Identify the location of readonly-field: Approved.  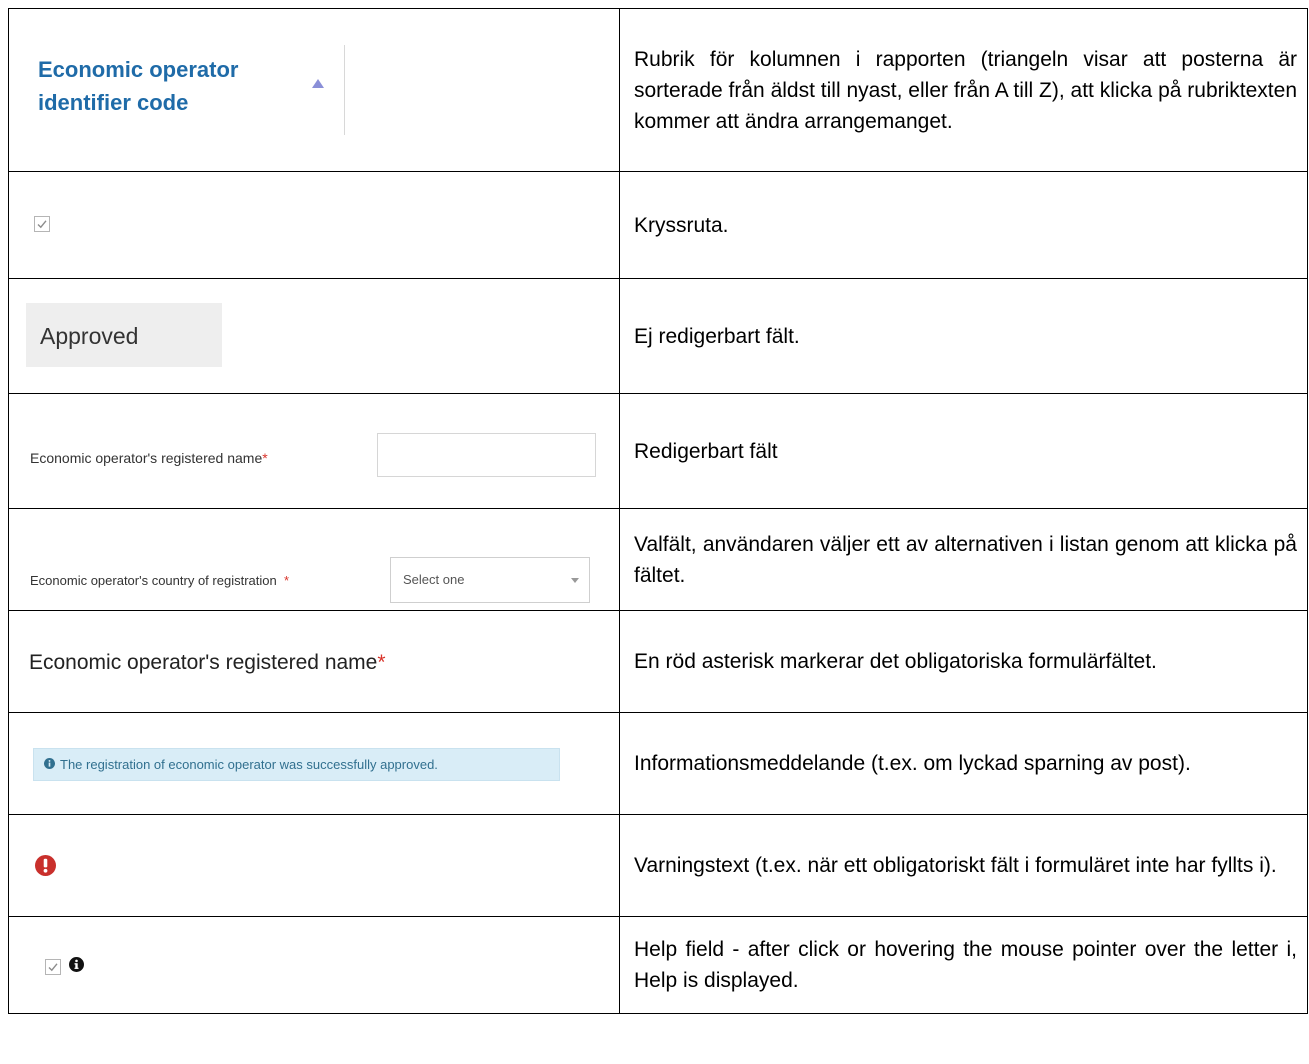
(124, 335).